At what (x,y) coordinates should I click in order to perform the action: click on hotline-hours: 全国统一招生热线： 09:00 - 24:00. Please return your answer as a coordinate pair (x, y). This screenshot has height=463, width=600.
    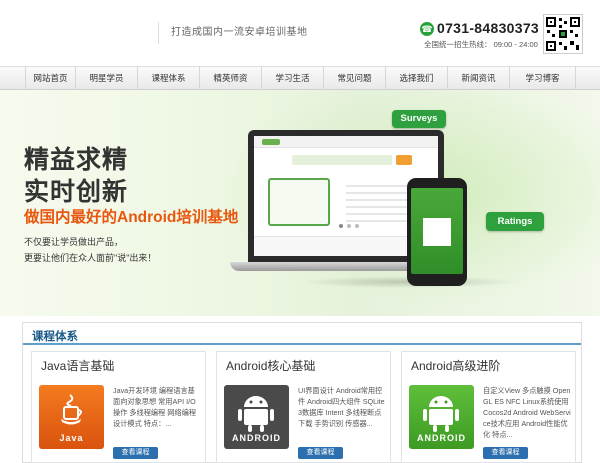
    Looking at the image, I should click on (481, 44).